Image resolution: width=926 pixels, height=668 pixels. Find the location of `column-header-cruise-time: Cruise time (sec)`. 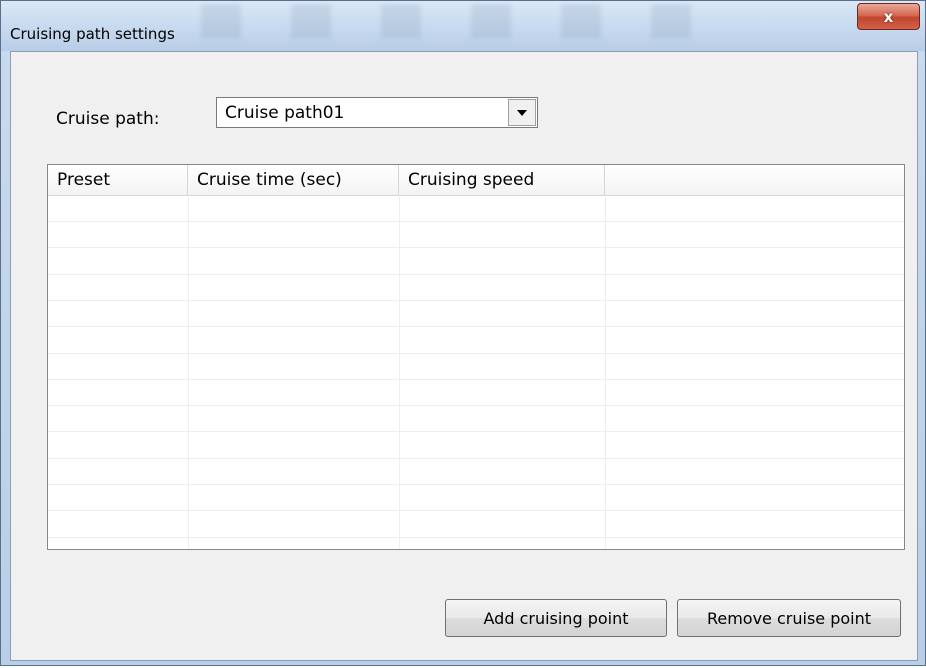

column-header-cruise-time: Cruise time (sec) is located at coordinates (293, 180).